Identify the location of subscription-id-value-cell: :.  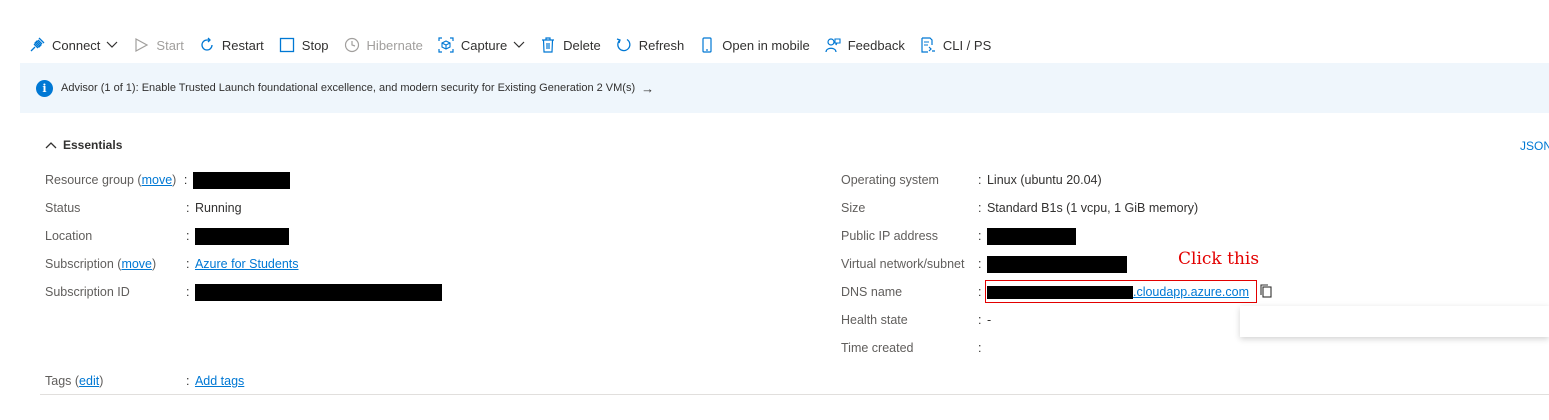
(314, 292).